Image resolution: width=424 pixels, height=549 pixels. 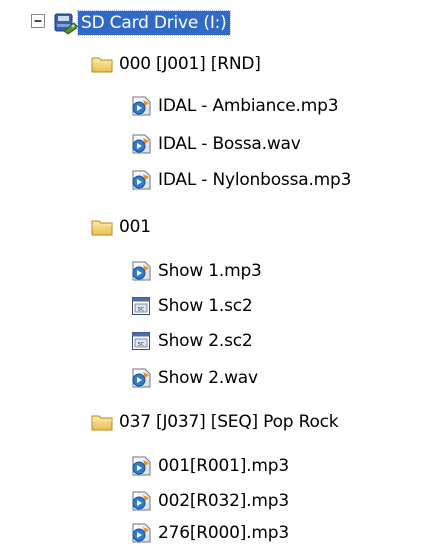 What do you see at coordinates (228, 422) in the screenshot?
I see `folder-label: 037 [J037] [SEQ] Pop Rock` at bounding box center [228, 422].